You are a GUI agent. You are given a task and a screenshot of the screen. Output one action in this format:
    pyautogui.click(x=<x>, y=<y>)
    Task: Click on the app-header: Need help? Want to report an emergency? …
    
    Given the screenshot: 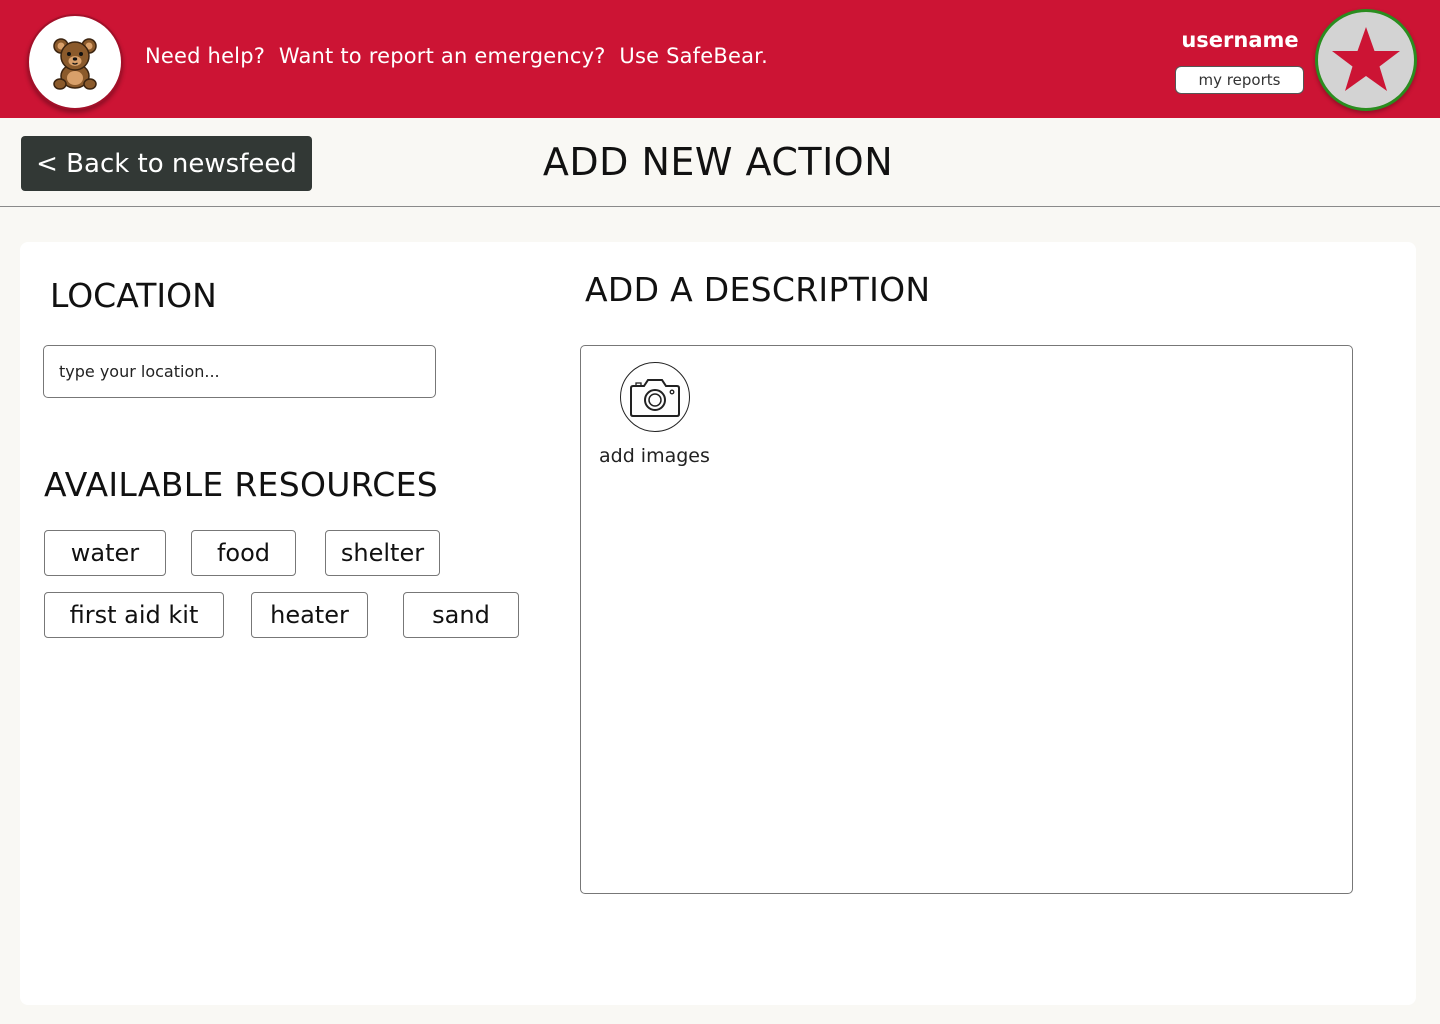 What is the action you would take?
    pyautogui.click(x=720, y=59)
    